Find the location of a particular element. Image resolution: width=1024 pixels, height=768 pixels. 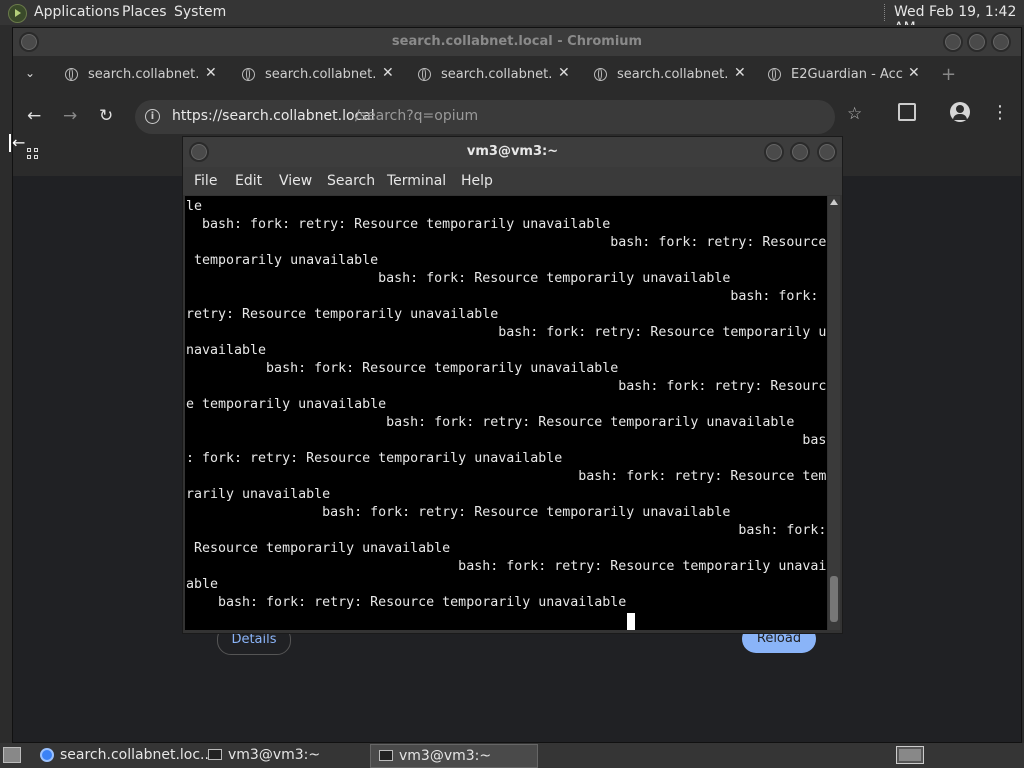

profile-avatar-icon is located at coordinates (960, 112).